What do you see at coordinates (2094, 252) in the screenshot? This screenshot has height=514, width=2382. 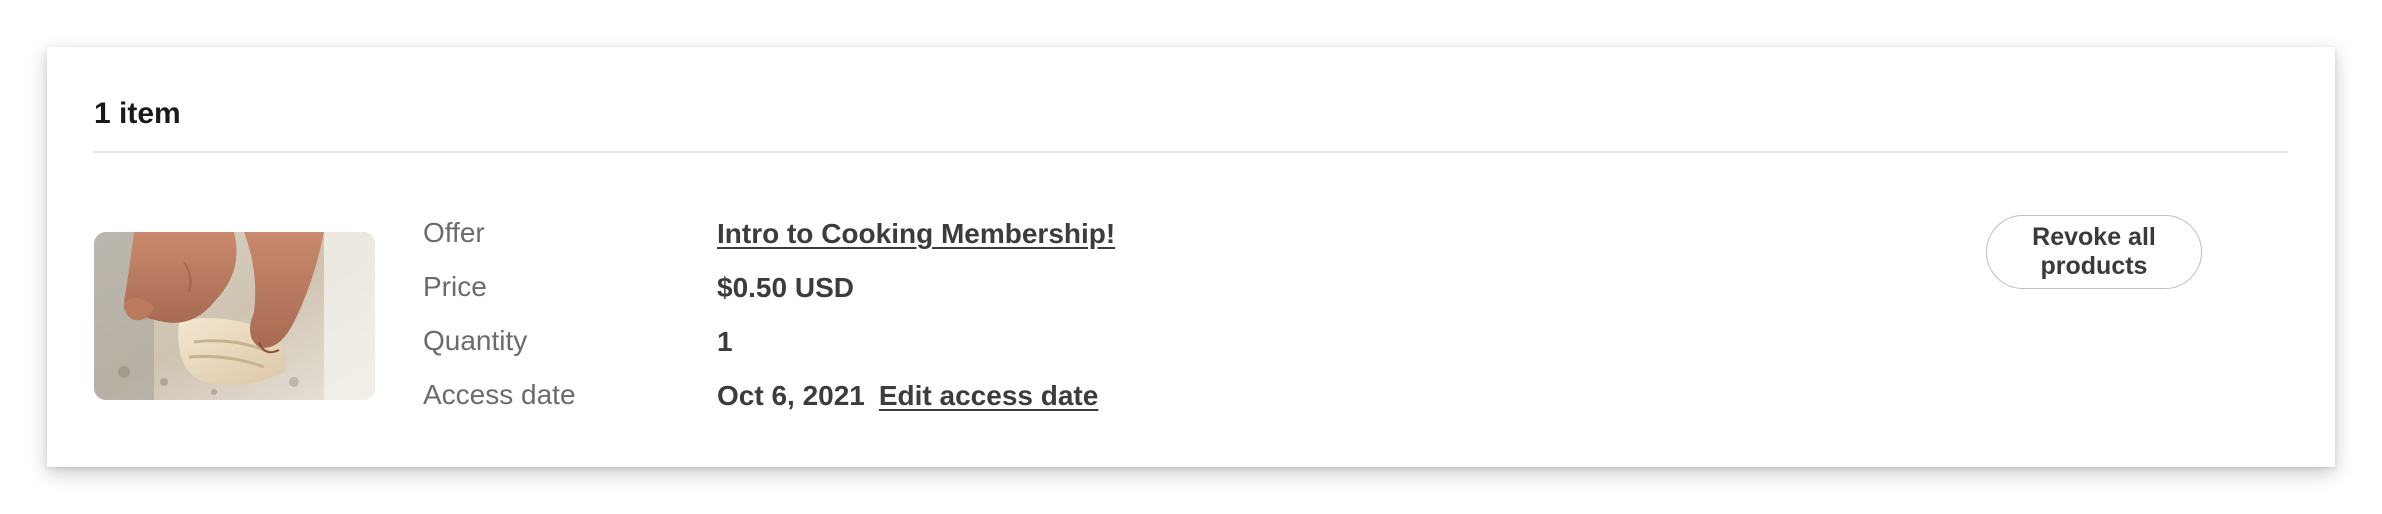 I see `revoke-all-products-button: Revoke all products` at bounding box center [2094, 252].